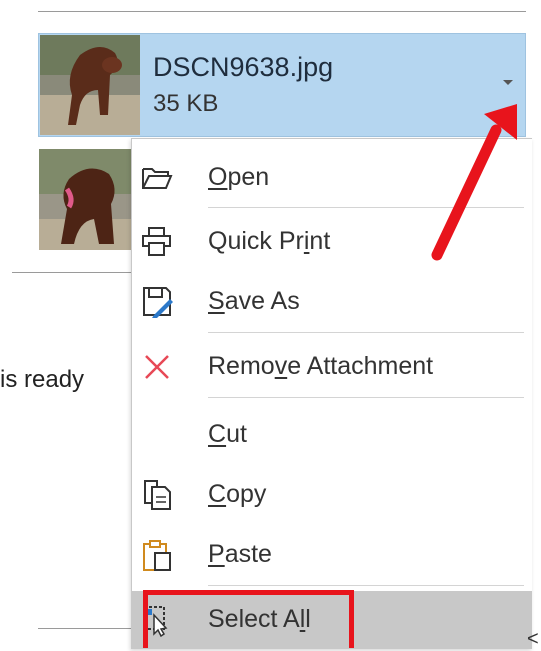 The width and height of the screenshot is (541, 651). I want to click on annotation-highlight-box, so click(248, 619).